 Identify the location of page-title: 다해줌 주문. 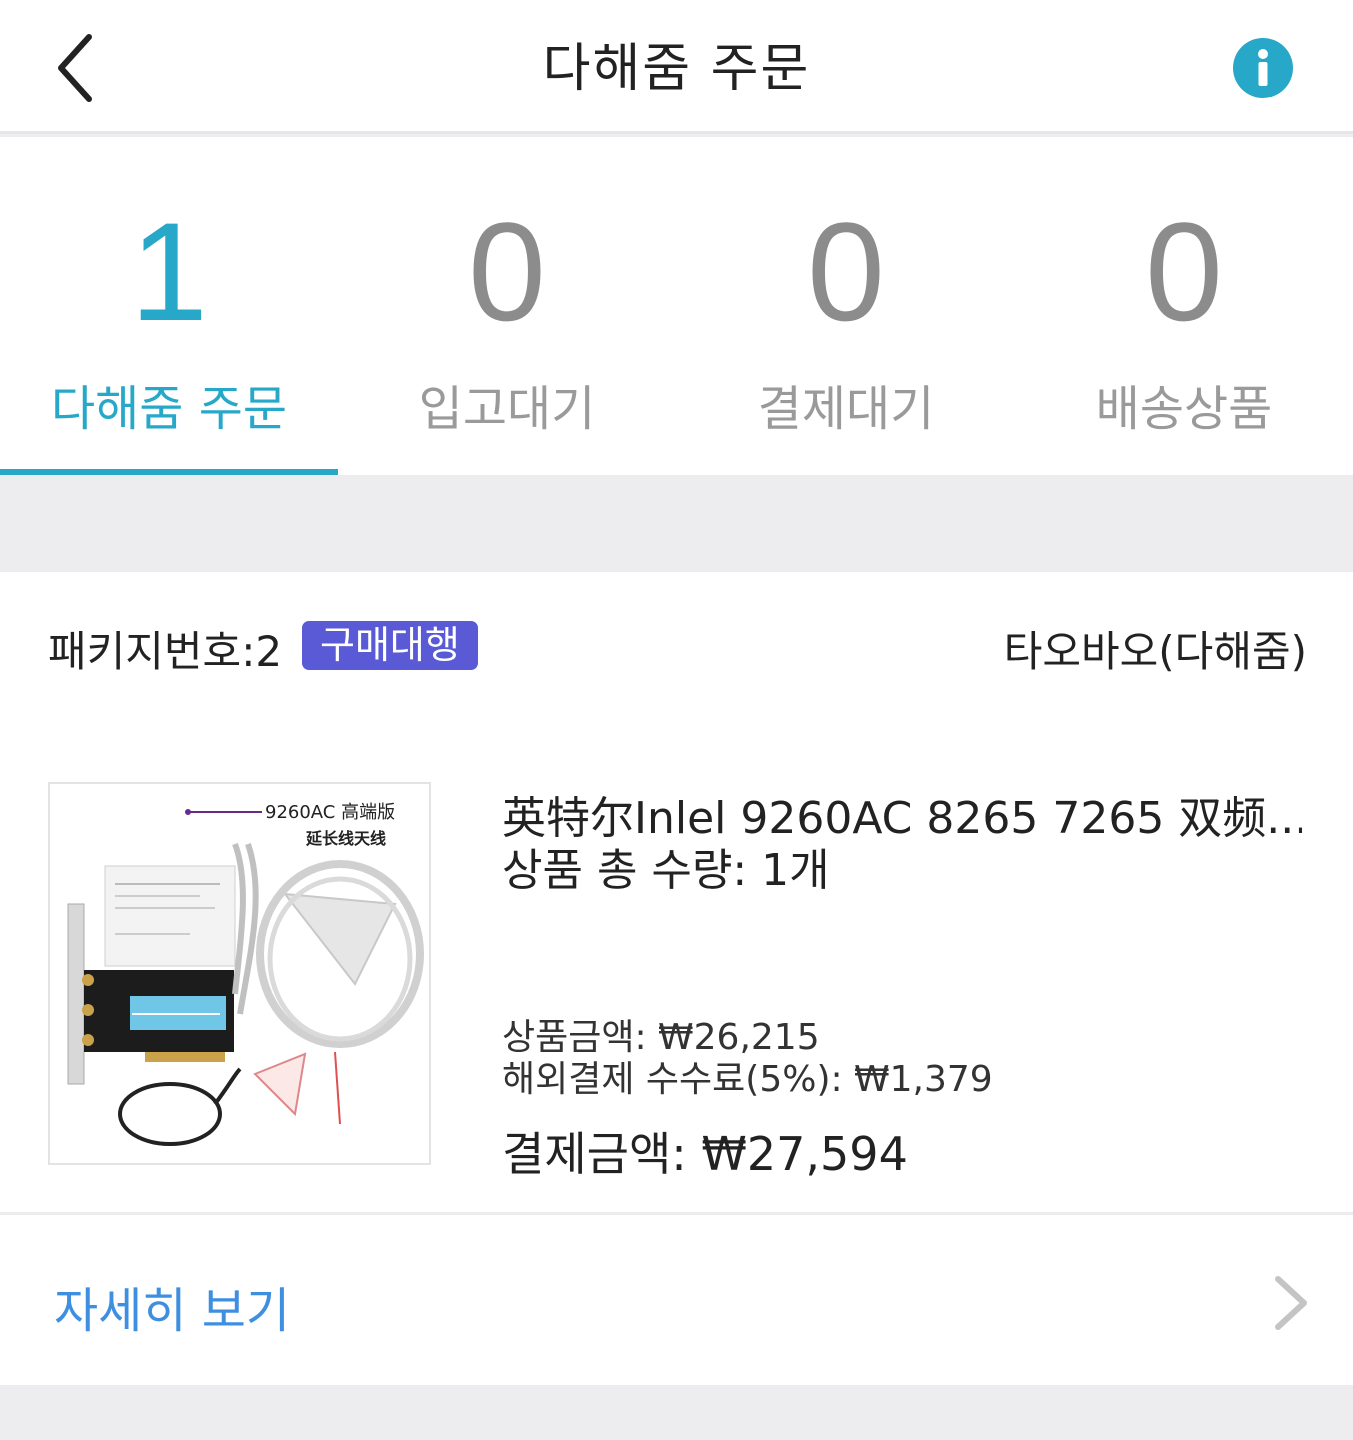
(676, 69).